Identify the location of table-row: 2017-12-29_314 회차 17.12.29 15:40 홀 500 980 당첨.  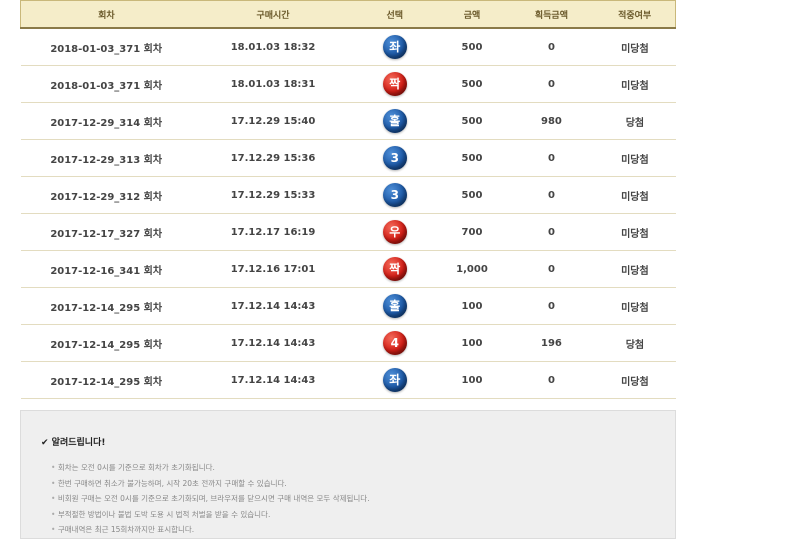
(348, 121).